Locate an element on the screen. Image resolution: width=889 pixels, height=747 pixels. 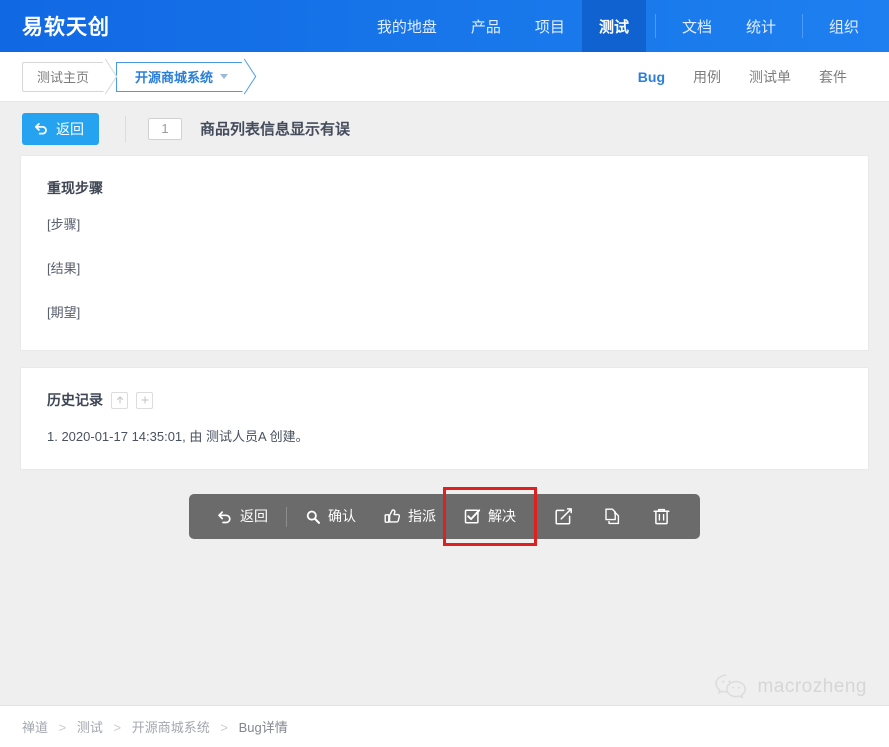
trash-icon is located at coordinates (661, 516).